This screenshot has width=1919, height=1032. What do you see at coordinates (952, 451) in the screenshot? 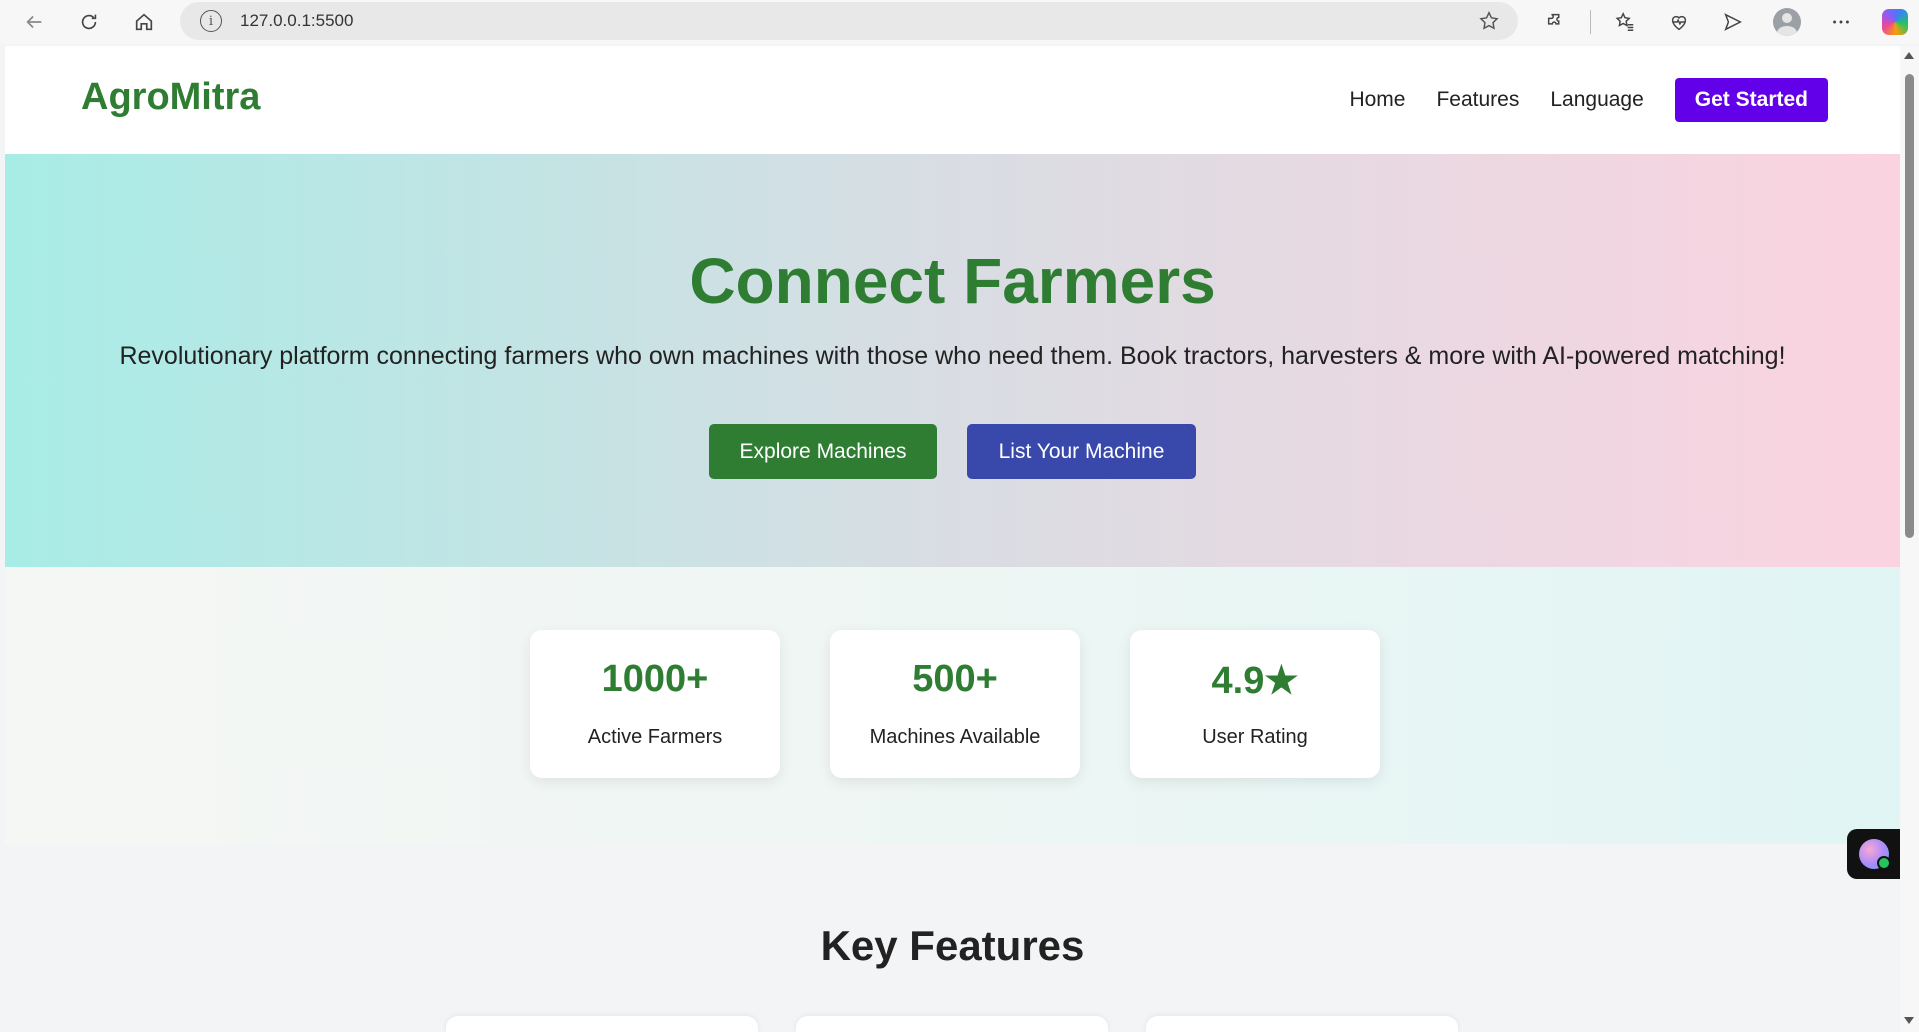
I see `hero-buttons: Explore Machines List Your Machine` at bounding box center [952, 451].